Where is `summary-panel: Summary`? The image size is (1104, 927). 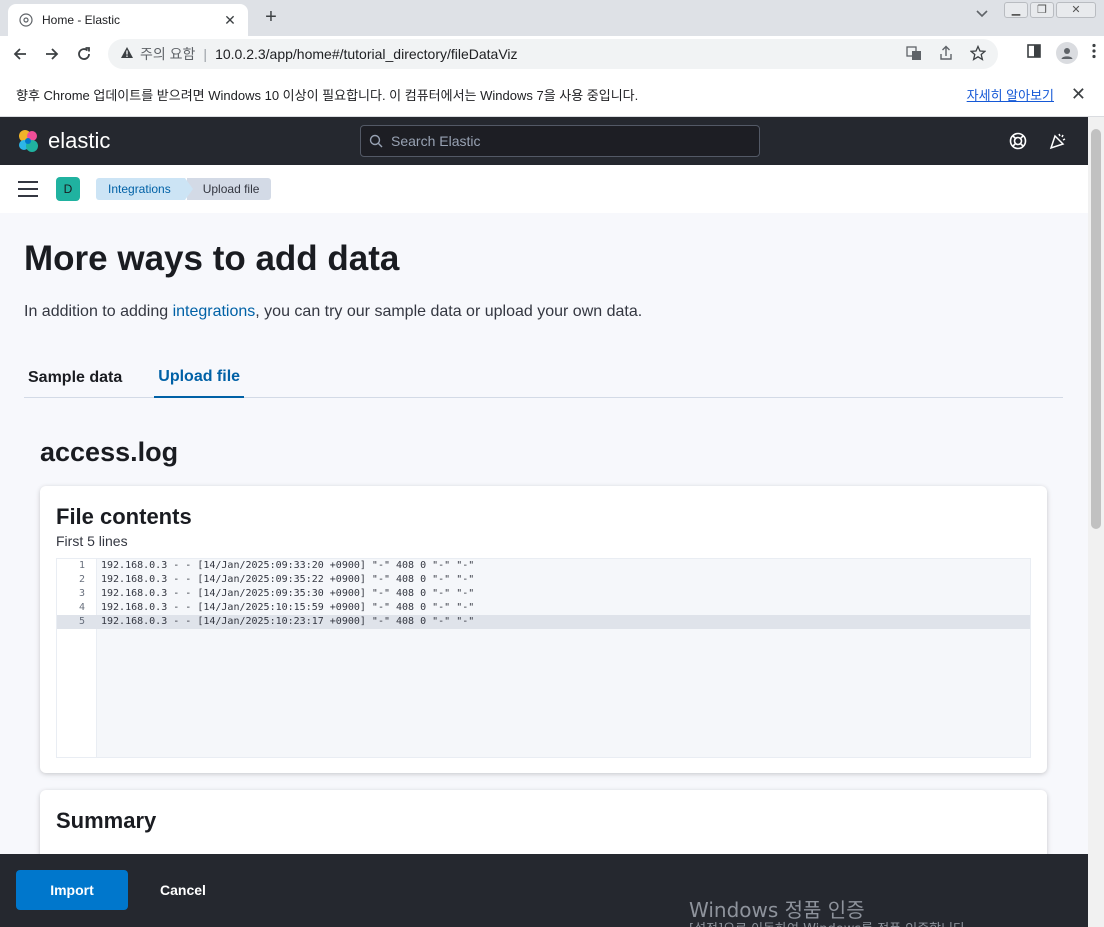
summary-panel: Summary is located at coordinates (543, 822).